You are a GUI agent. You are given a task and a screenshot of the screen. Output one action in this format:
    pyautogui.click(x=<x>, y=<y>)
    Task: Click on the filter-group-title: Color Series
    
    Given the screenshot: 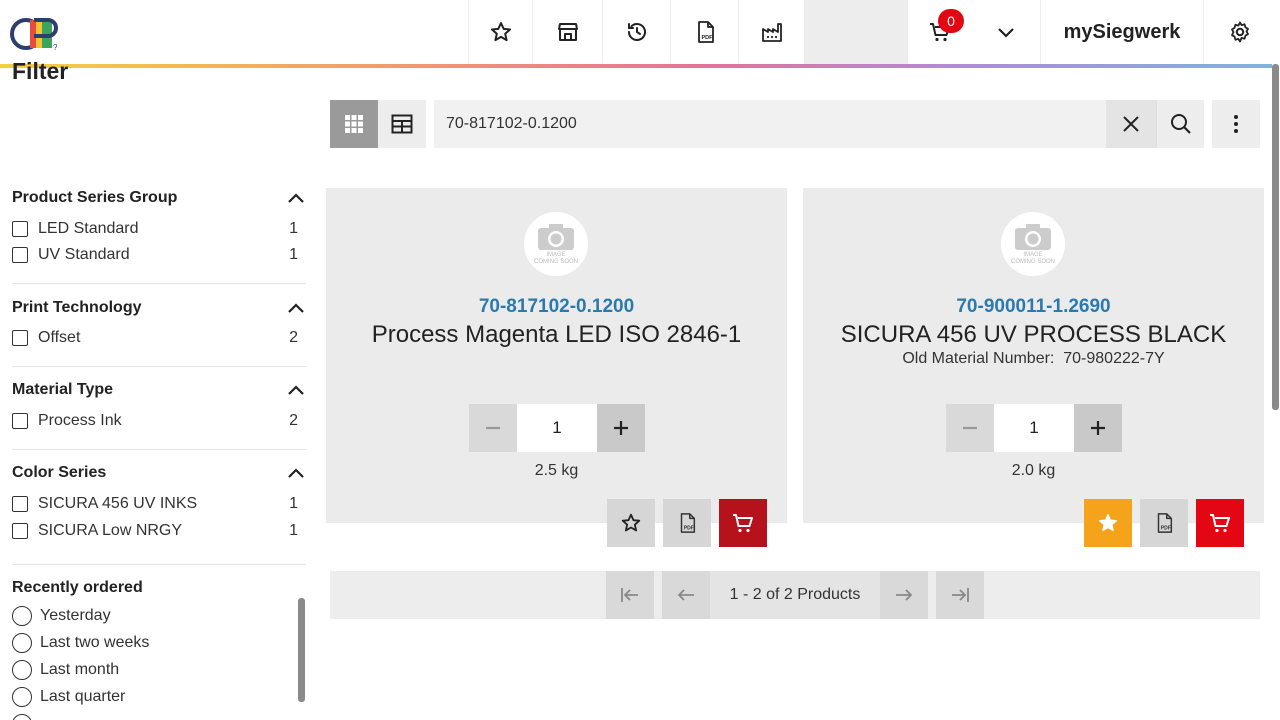 What is the action you would take?
    pyautogui.click(x=59, y=472)
    